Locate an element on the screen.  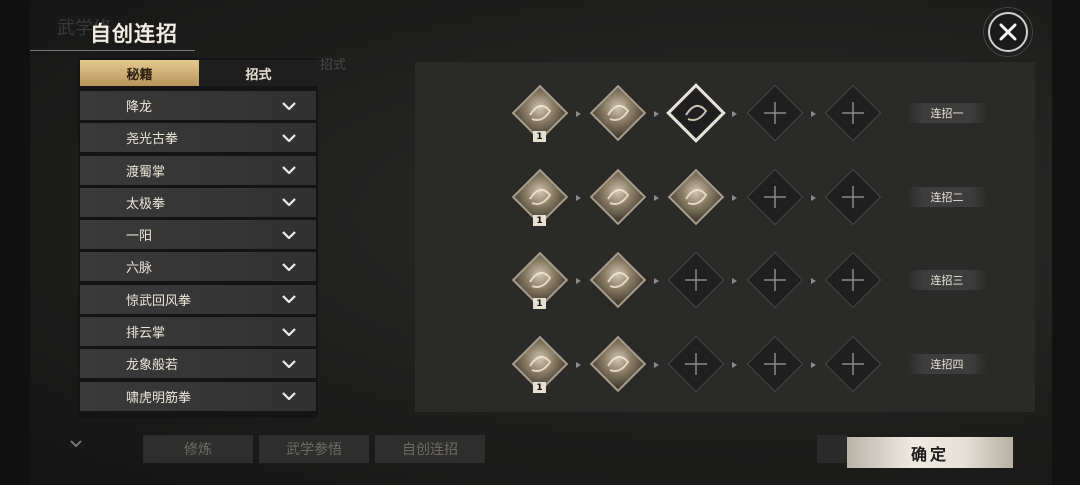
skill-list-item-label: 六脉 is located at coordinates (139, 269).